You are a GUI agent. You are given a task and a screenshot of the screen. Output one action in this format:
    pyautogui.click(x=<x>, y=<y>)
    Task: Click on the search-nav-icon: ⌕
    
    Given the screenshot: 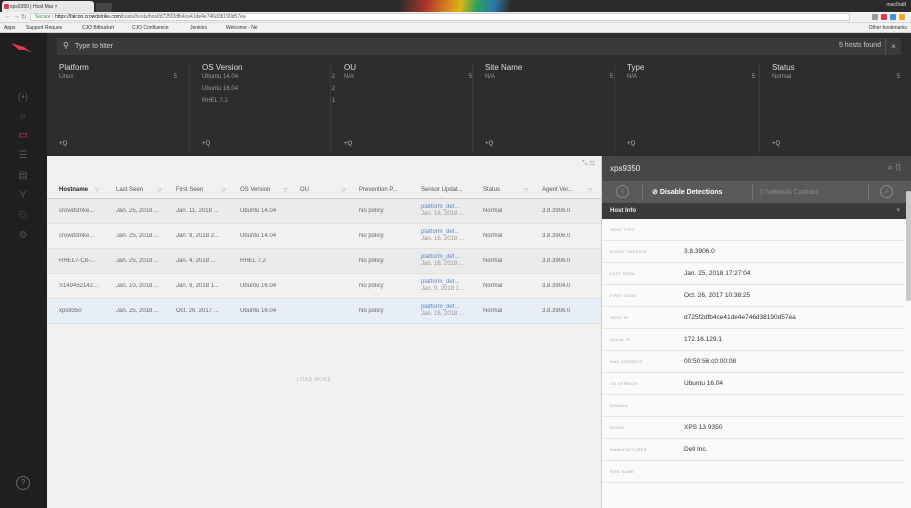 What is the action you would take?
    pyautogui.click(x=23, y=117)
    